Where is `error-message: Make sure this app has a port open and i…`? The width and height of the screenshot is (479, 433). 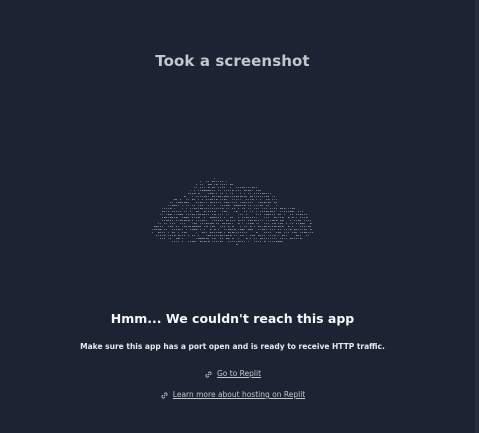
error-message: Make sure this app has a port open and i… is located at coordinates (232, 346).